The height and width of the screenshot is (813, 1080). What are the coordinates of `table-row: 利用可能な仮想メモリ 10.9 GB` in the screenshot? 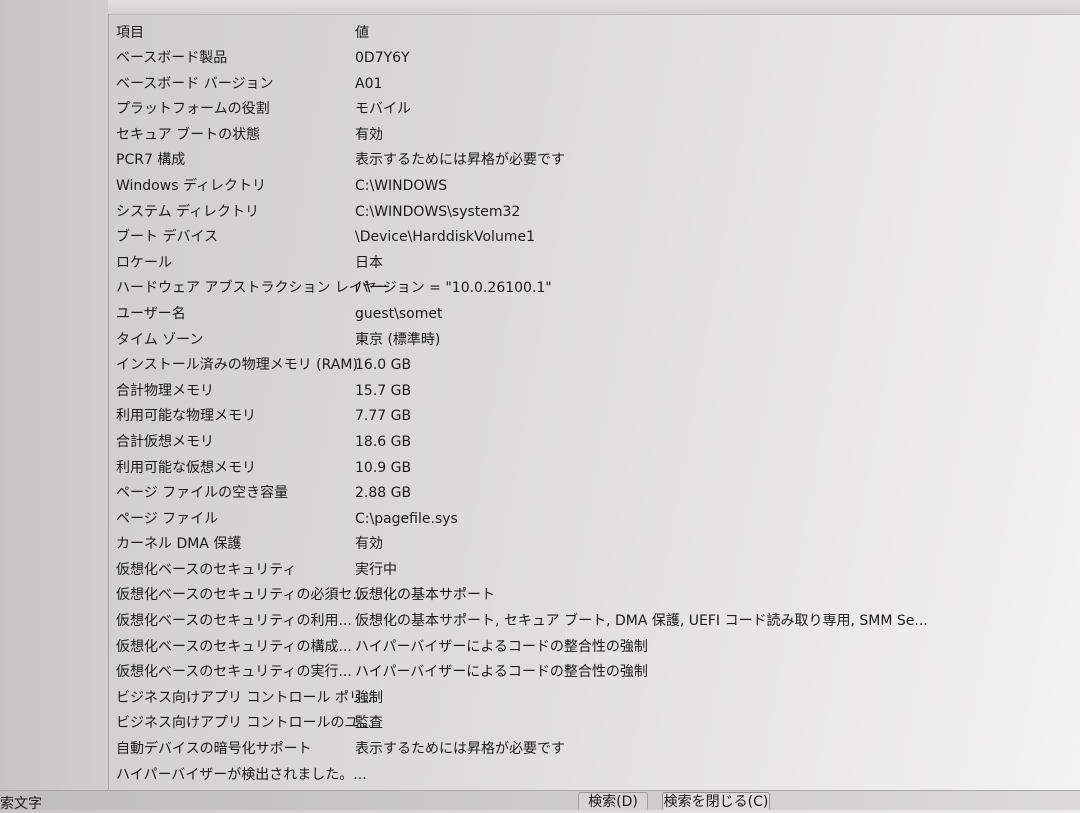 It's located at (594, 469).